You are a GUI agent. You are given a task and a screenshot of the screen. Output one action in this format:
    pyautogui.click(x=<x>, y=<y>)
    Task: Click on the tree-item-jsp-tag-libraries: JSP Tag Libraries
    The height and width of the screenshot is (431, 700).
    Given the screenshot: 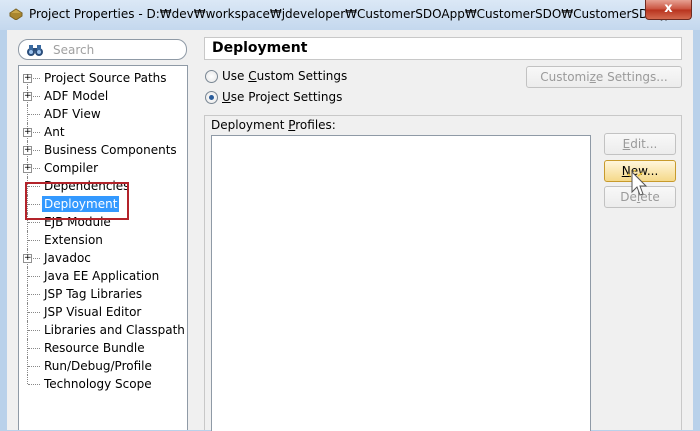 What is the action you would take?
    pyautogui.click(x=103, y=294)
    